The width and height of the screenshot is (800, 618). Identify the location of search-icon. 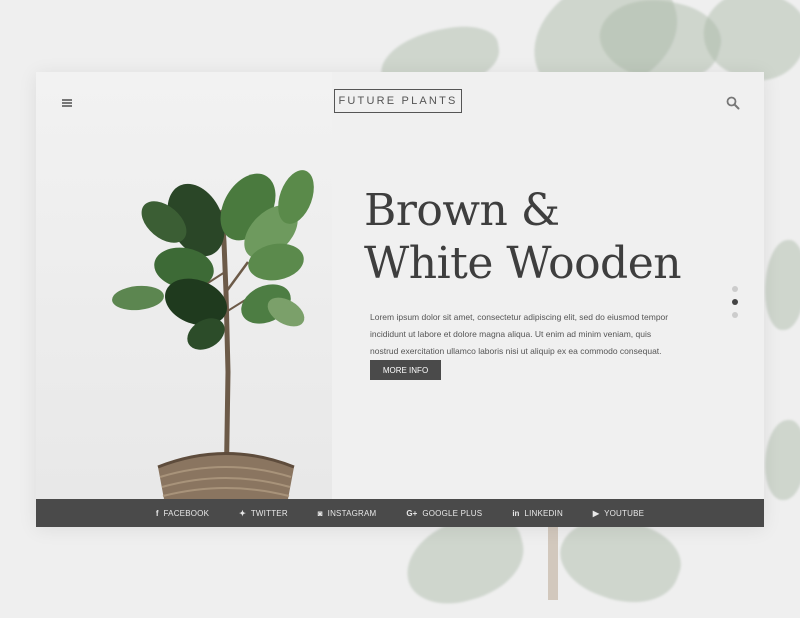
(733, 103).